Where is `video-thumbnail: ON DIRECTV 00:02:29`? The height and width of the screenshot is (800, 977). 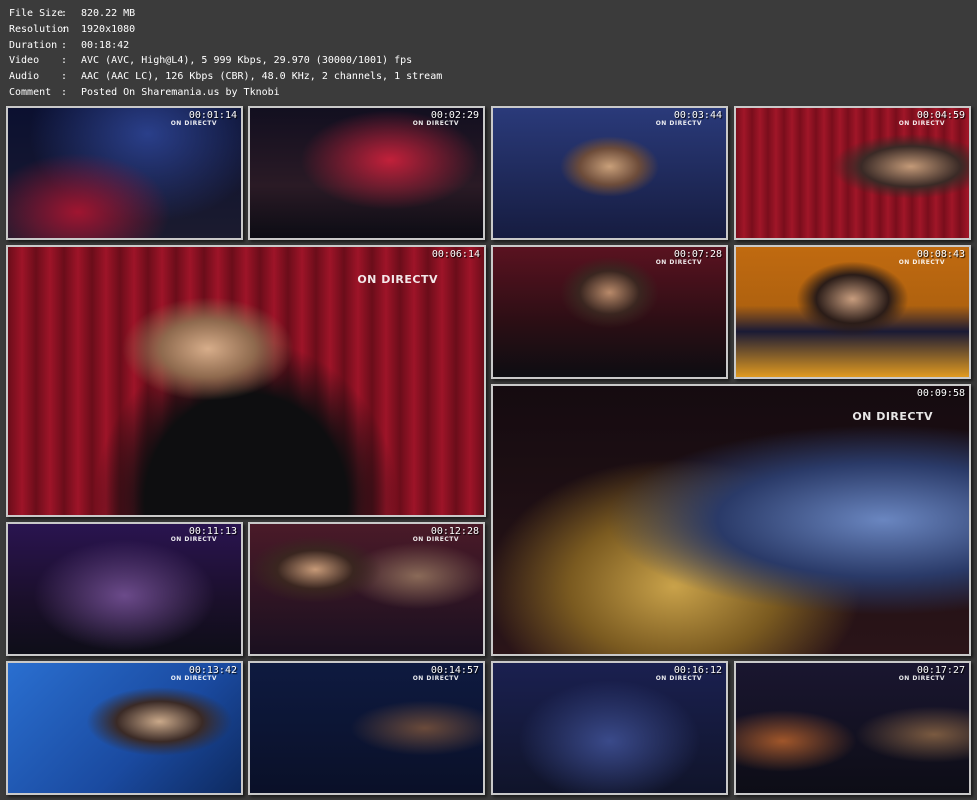
video-thumbnail: ON DIRECTV 00:02:29 is located at coordinates (366, 173).